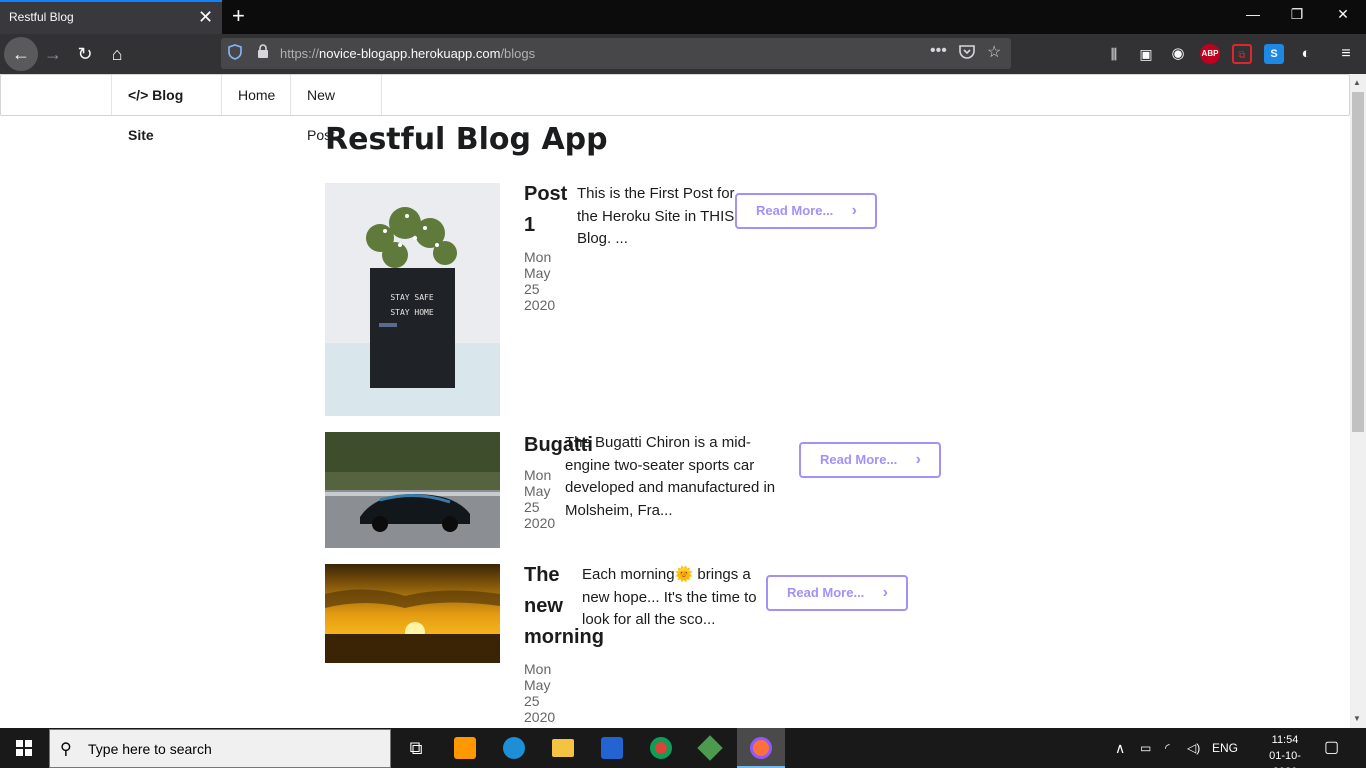  I want to click on close-tab-icon: ✕, so click(205, 17).